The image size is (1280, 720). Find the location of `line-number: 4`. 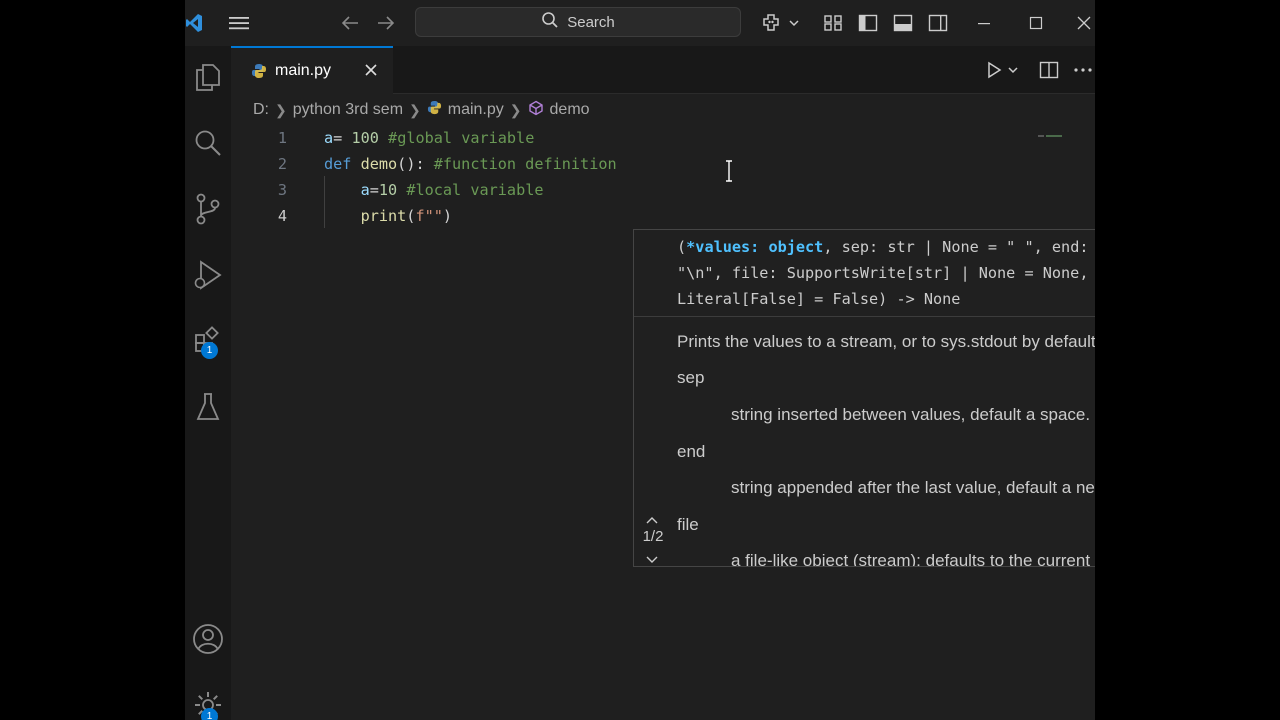

line-number: 4 is located at coordinates (282, 216).